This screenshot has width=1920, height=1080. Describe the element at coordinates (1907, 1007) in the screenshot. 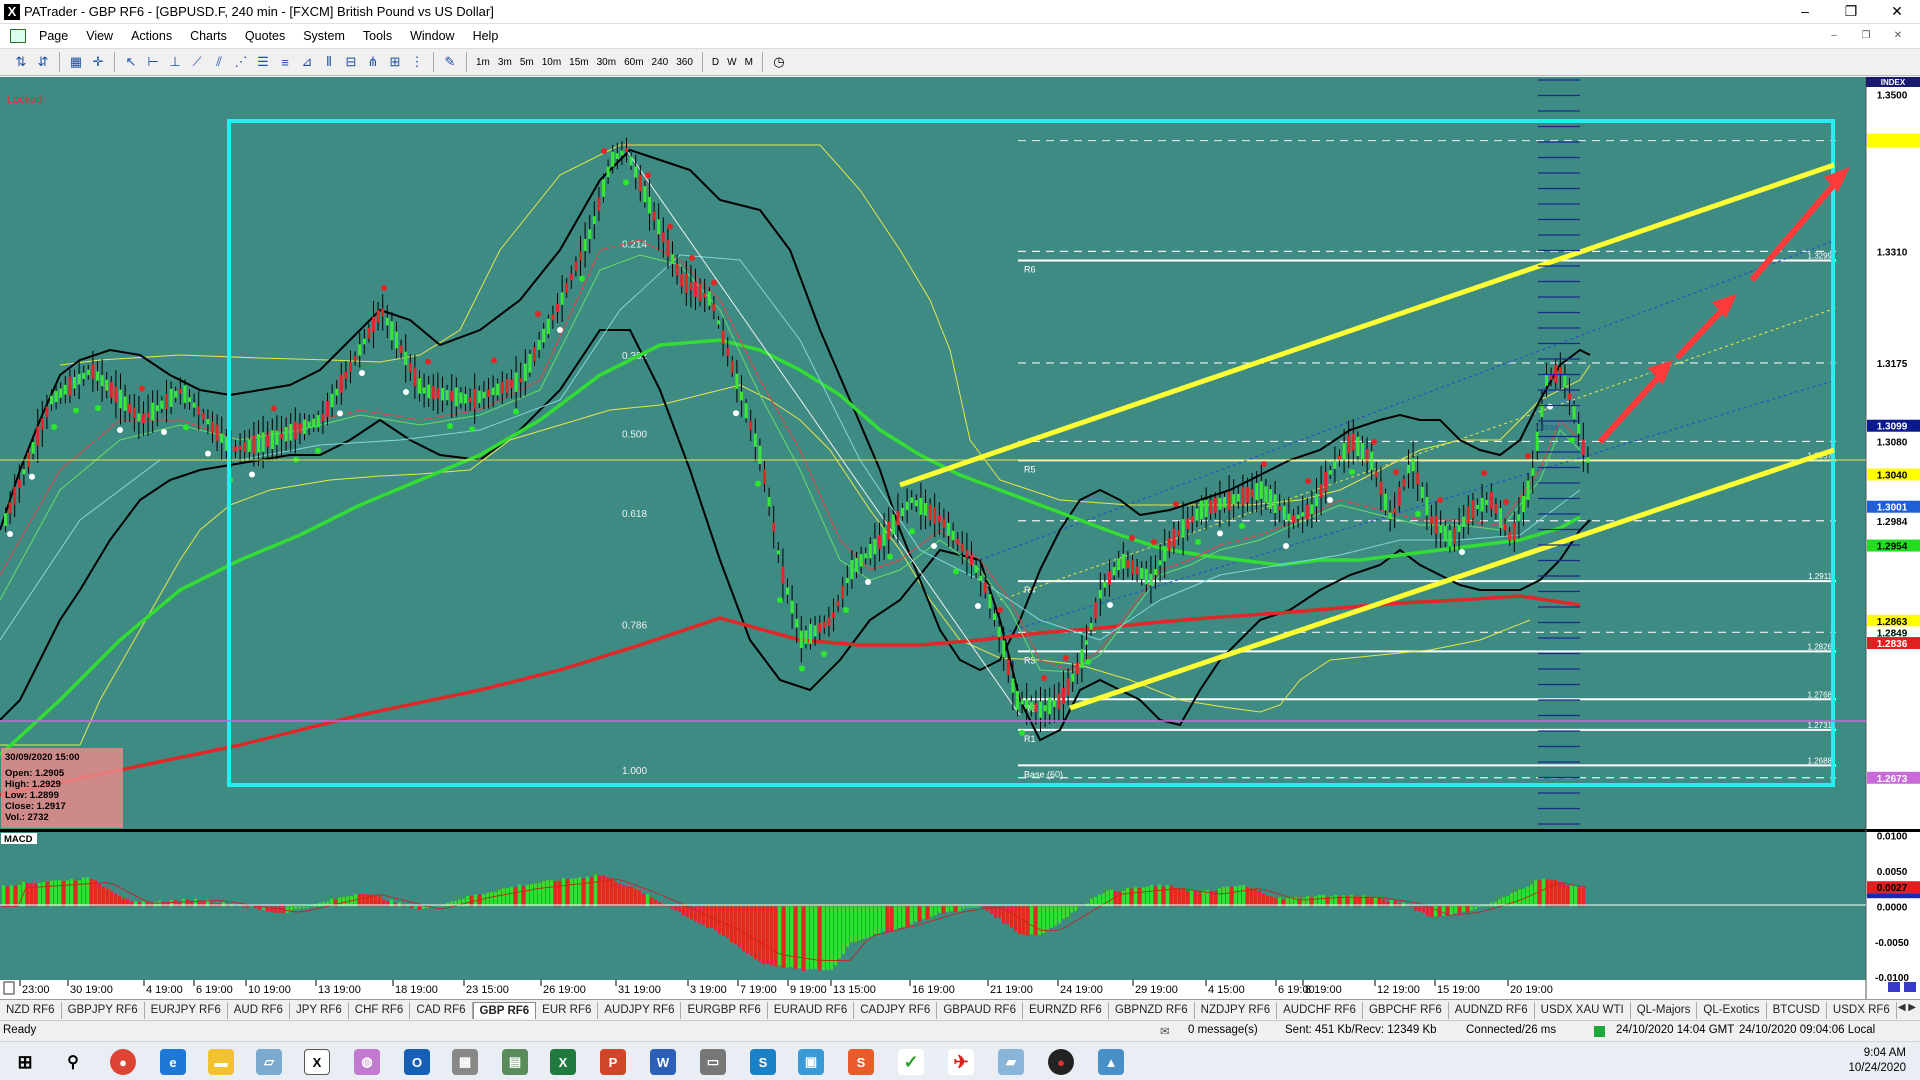

I see `tab-scroll-arrows: ◀ ▶` at that location.